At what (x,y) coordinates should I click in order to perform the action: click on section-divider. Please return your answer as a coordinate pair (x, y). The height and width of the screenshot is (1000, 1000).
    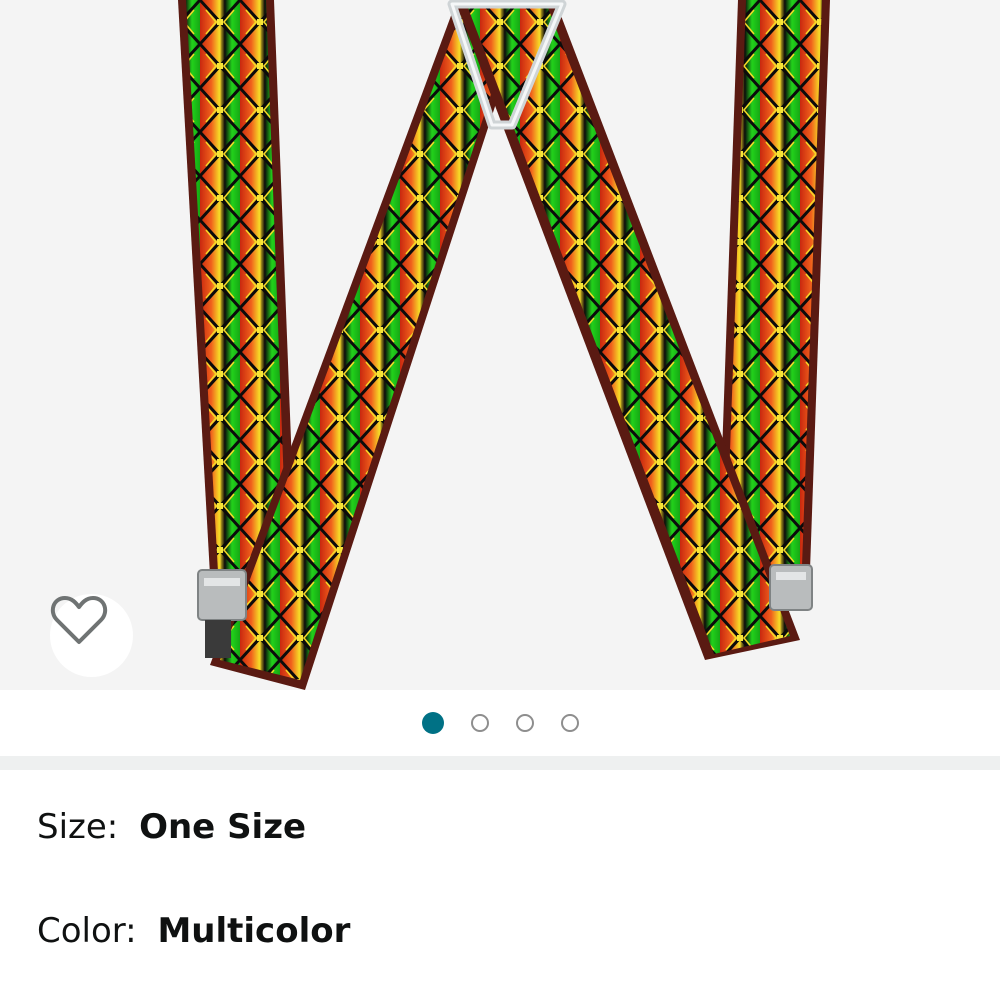
    Looking at the image, I should click on (500, 763).